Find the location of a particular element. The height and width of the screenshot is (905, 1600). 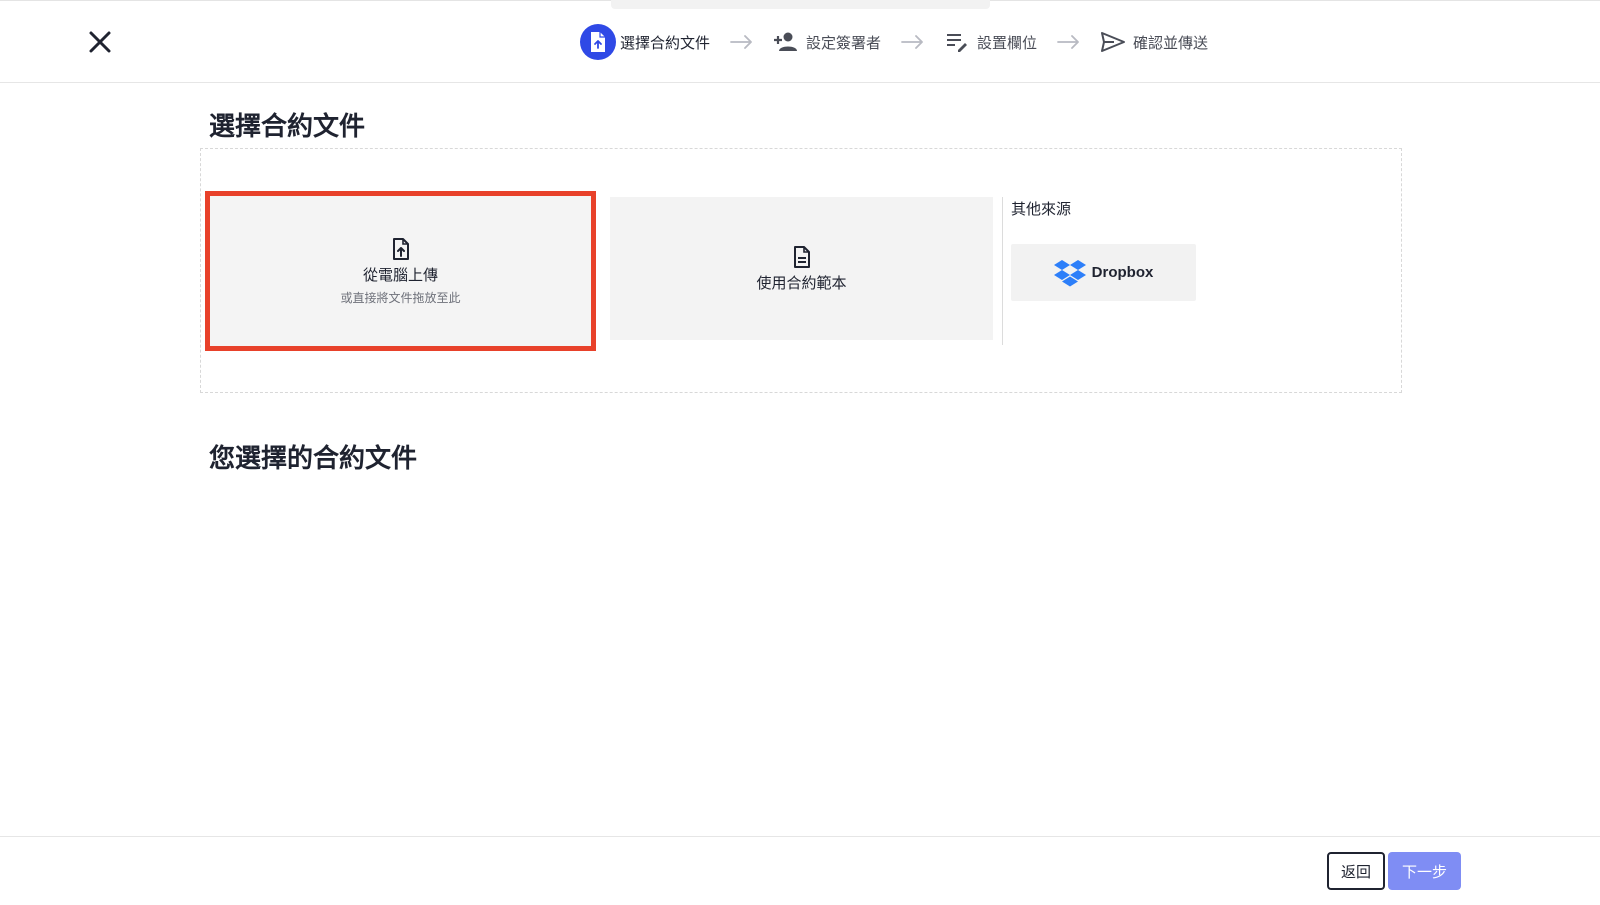

document-icon is located at coordinates (801, 256).